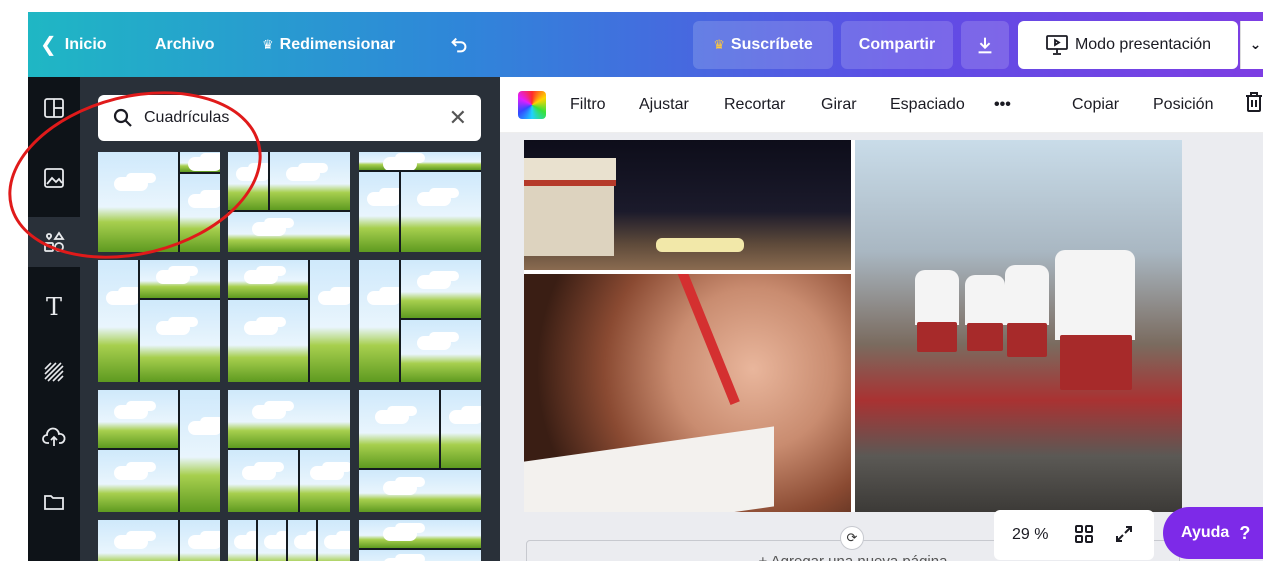 The image size is (1263, 561). What do you see at coordinates (1183, 105) in the screenshot?
I see `position-button: Posición` at bounding box center [1183, 105].